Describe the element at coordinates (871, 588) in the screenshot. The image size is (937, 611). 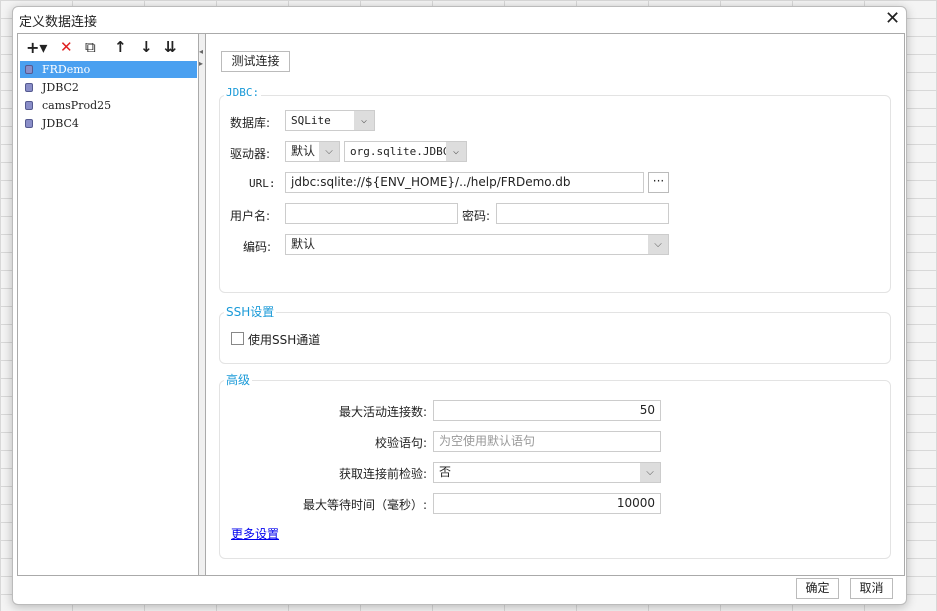
I see `cancel-button: 取消` at that location.